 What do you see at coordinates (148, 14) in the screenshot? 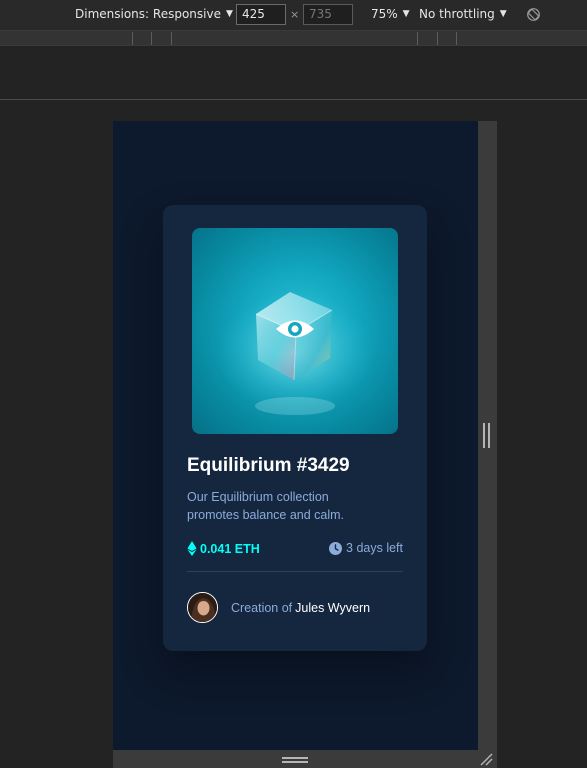
I see `dimensions-label: Dimensions: Responsive` at bounding box center [148, 14].